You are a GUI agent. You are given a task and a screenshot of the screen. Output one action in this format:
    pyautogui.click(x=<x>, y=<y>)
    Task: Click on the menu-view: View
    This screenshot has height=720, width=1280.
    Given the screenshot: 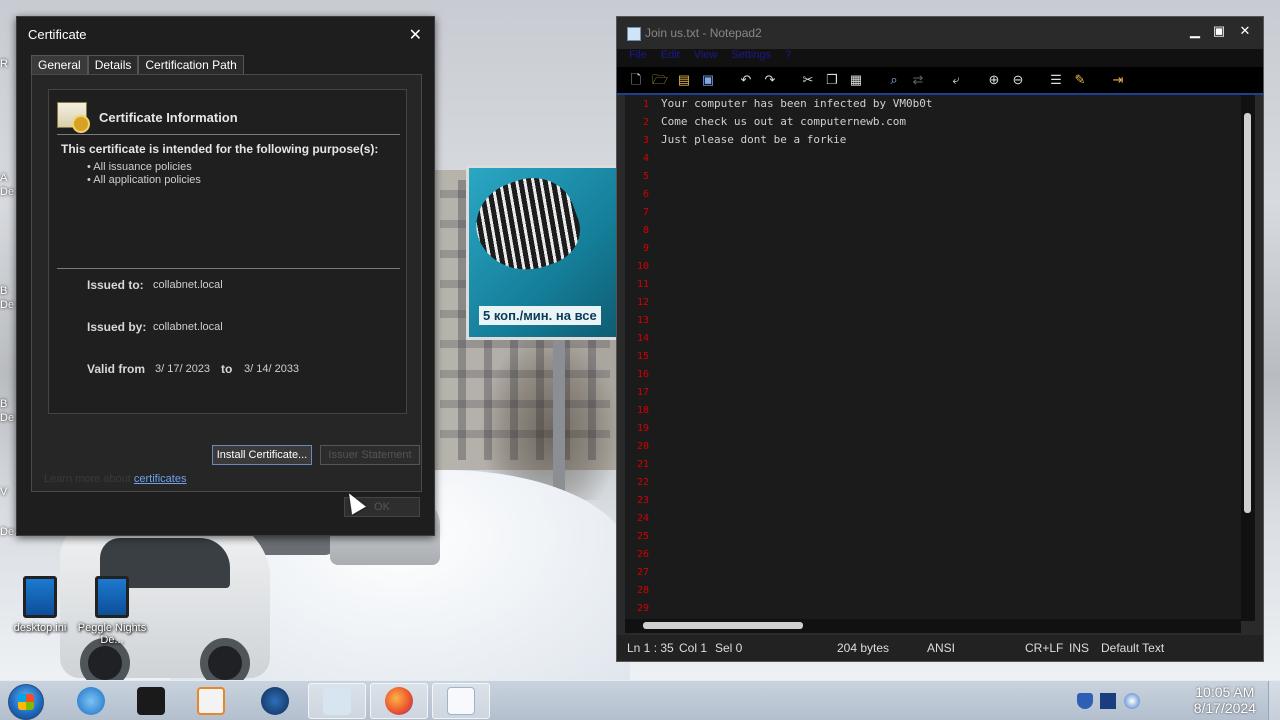 What is the action you would take?
    pyautogui.click(x=706, y=58)
    